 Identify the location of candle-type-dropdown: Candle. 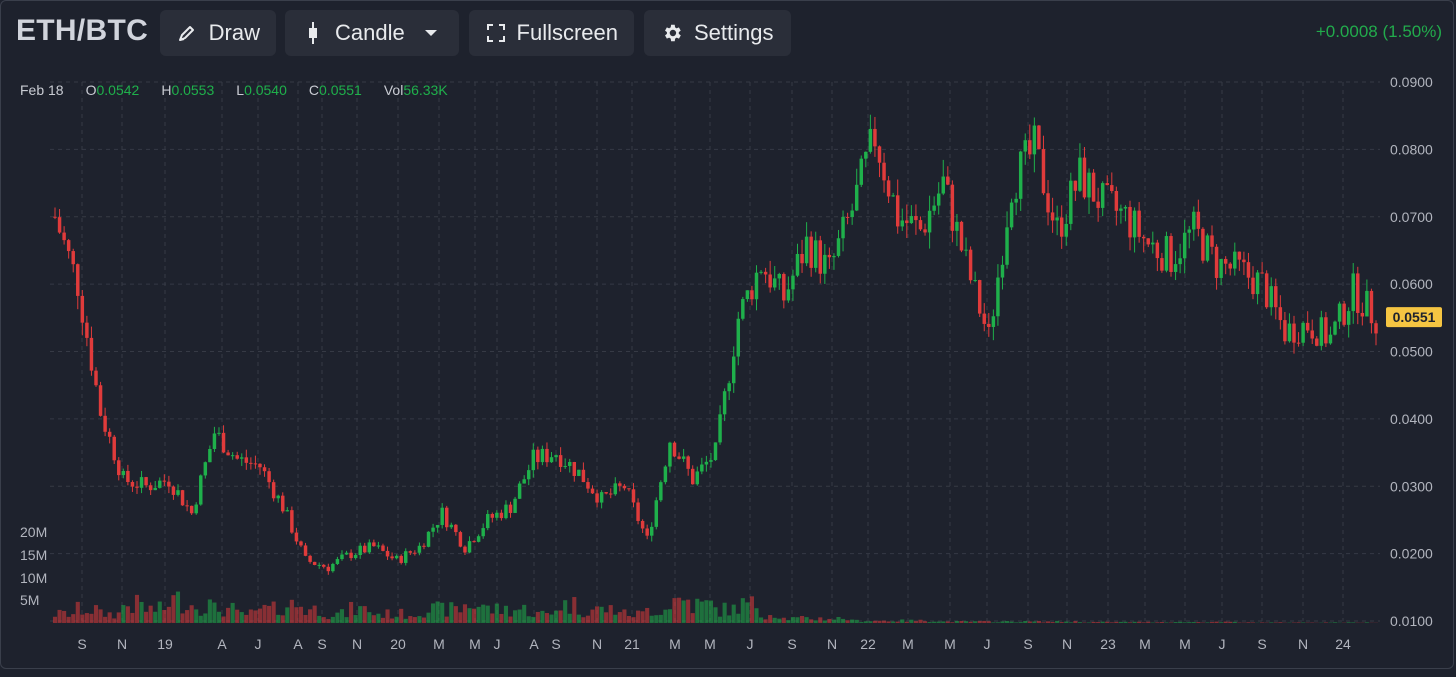
(372, 33).